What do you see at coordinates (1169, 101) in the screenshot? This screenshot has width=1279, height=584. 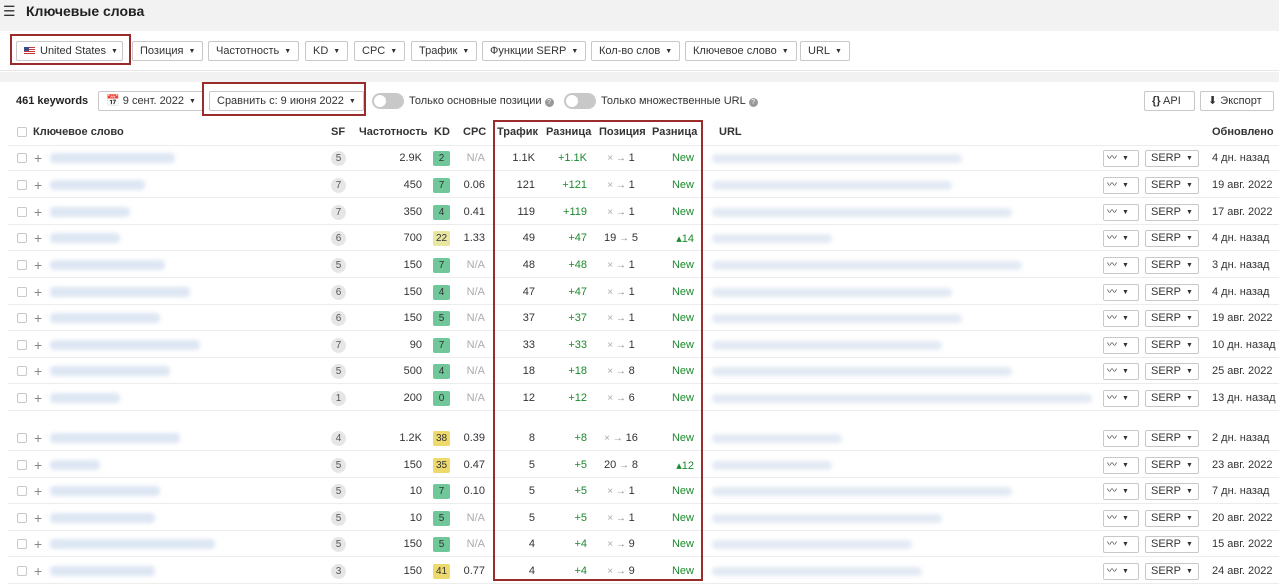 I see `api-button: {} API` at bounding box center [1169, 101].